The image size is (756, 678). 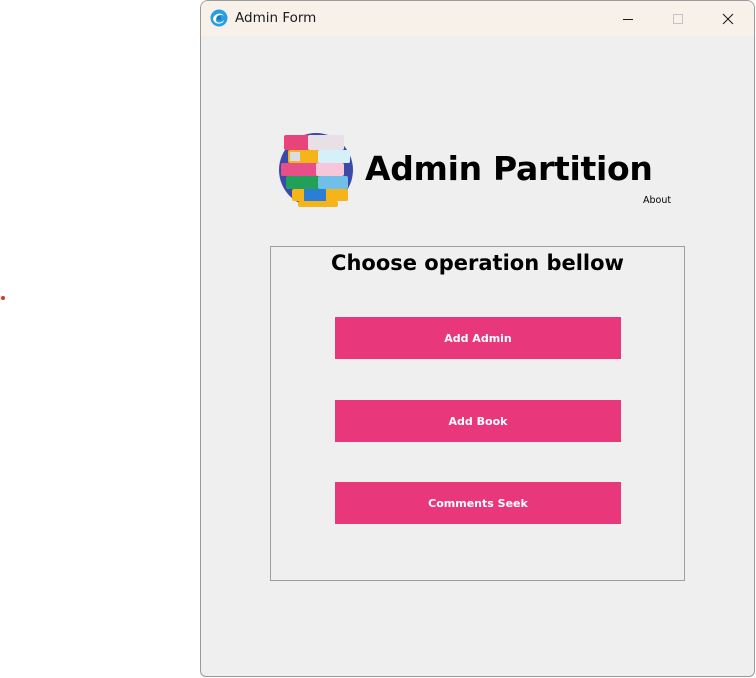 I want to click on maximize-button, so click(x=678, y=18).